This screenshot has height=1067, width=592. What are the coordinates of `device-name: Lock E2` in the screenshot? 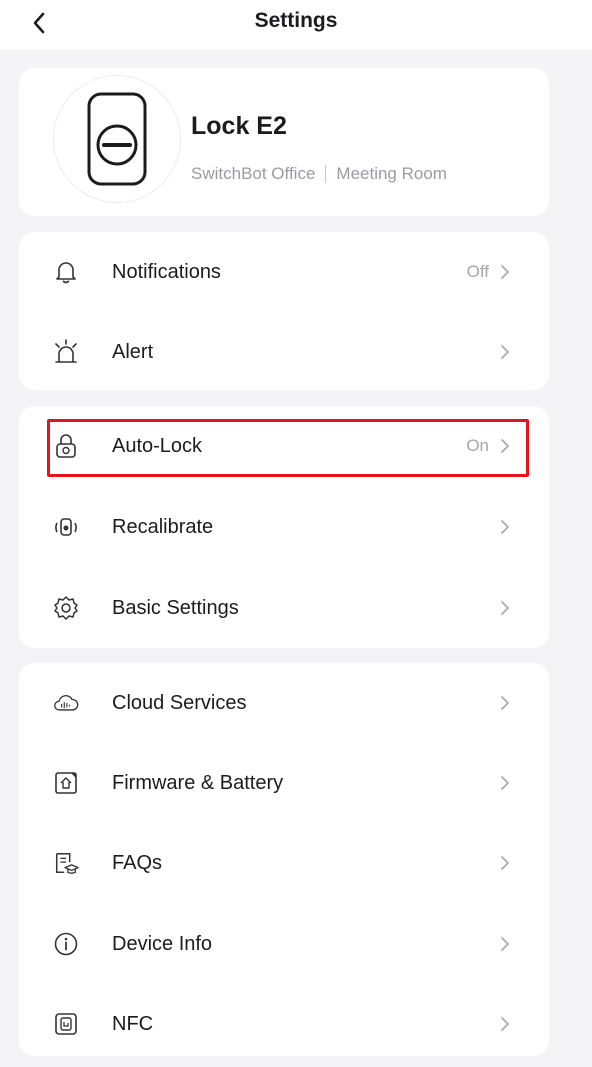 It's located at (239, 126).